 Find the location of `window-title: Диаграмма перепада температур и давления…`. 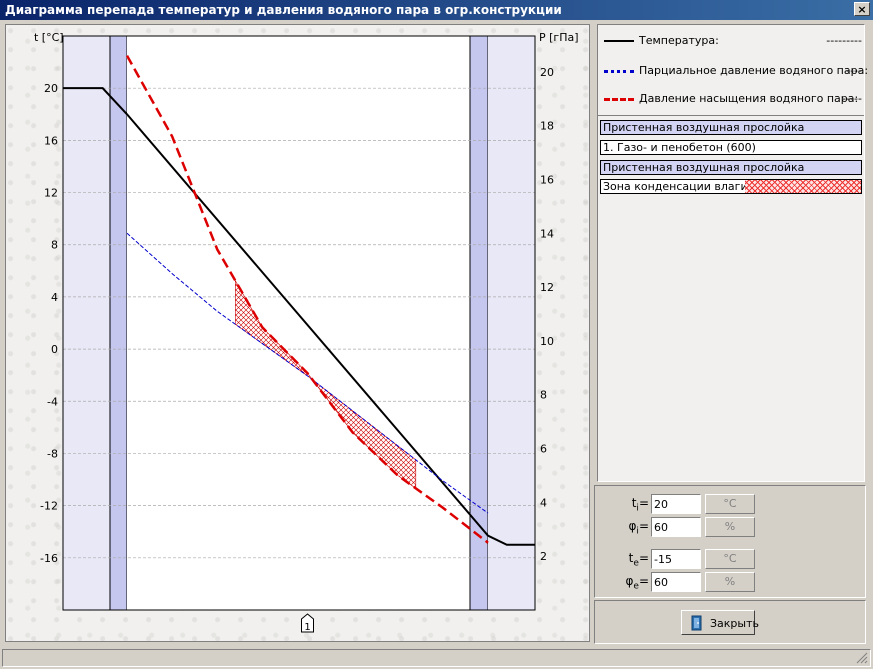

window-title: Диаграмма перепада температур и давления… is located at coordinates (283, 10).